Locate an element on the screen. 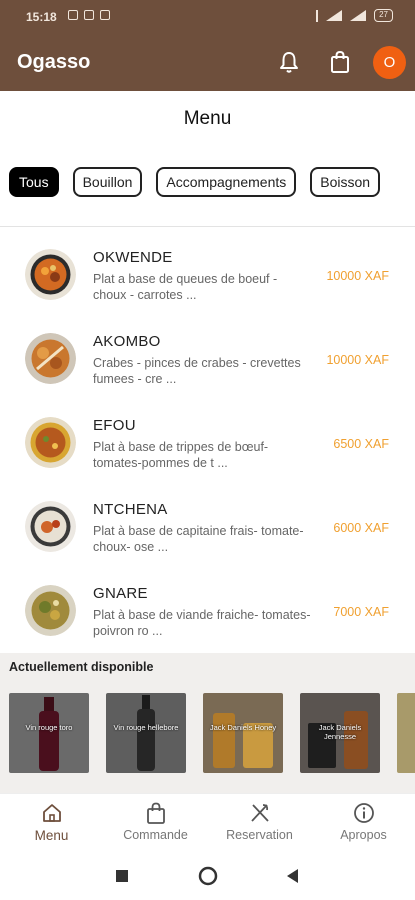  menu-item-name: AKOMBO is located at coordinates (127, 341).